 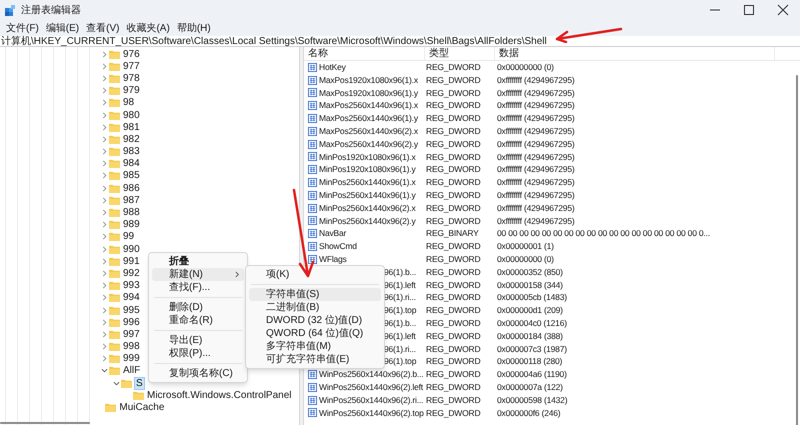 I want to click on value-name: MinPos1920x1080x96(1).y, so click(x=367, y=169).